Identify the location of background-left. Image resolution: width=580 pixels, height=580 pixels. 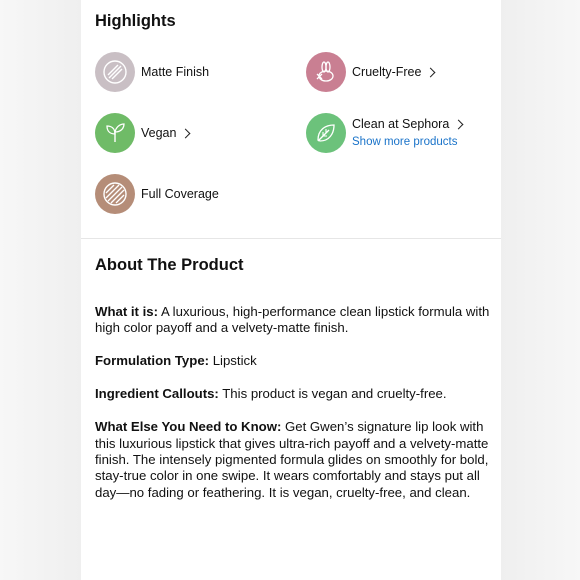
(40, 290).